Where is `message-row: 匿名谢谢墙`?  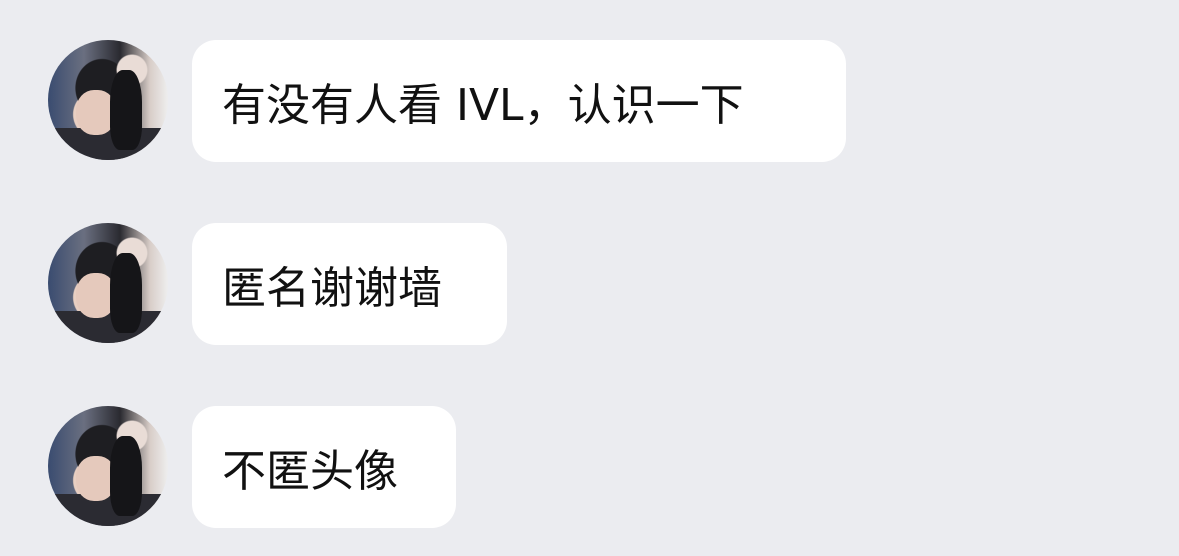 message-row: 匿名谢谢墙 is located at coordinates (277, 284).